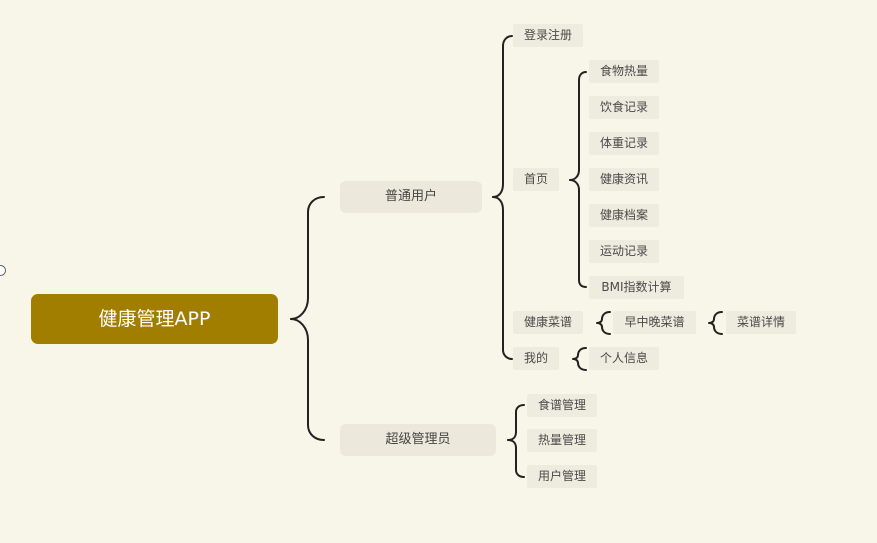  I want to click on node-login-register: 登录注册, so click(548, 35).